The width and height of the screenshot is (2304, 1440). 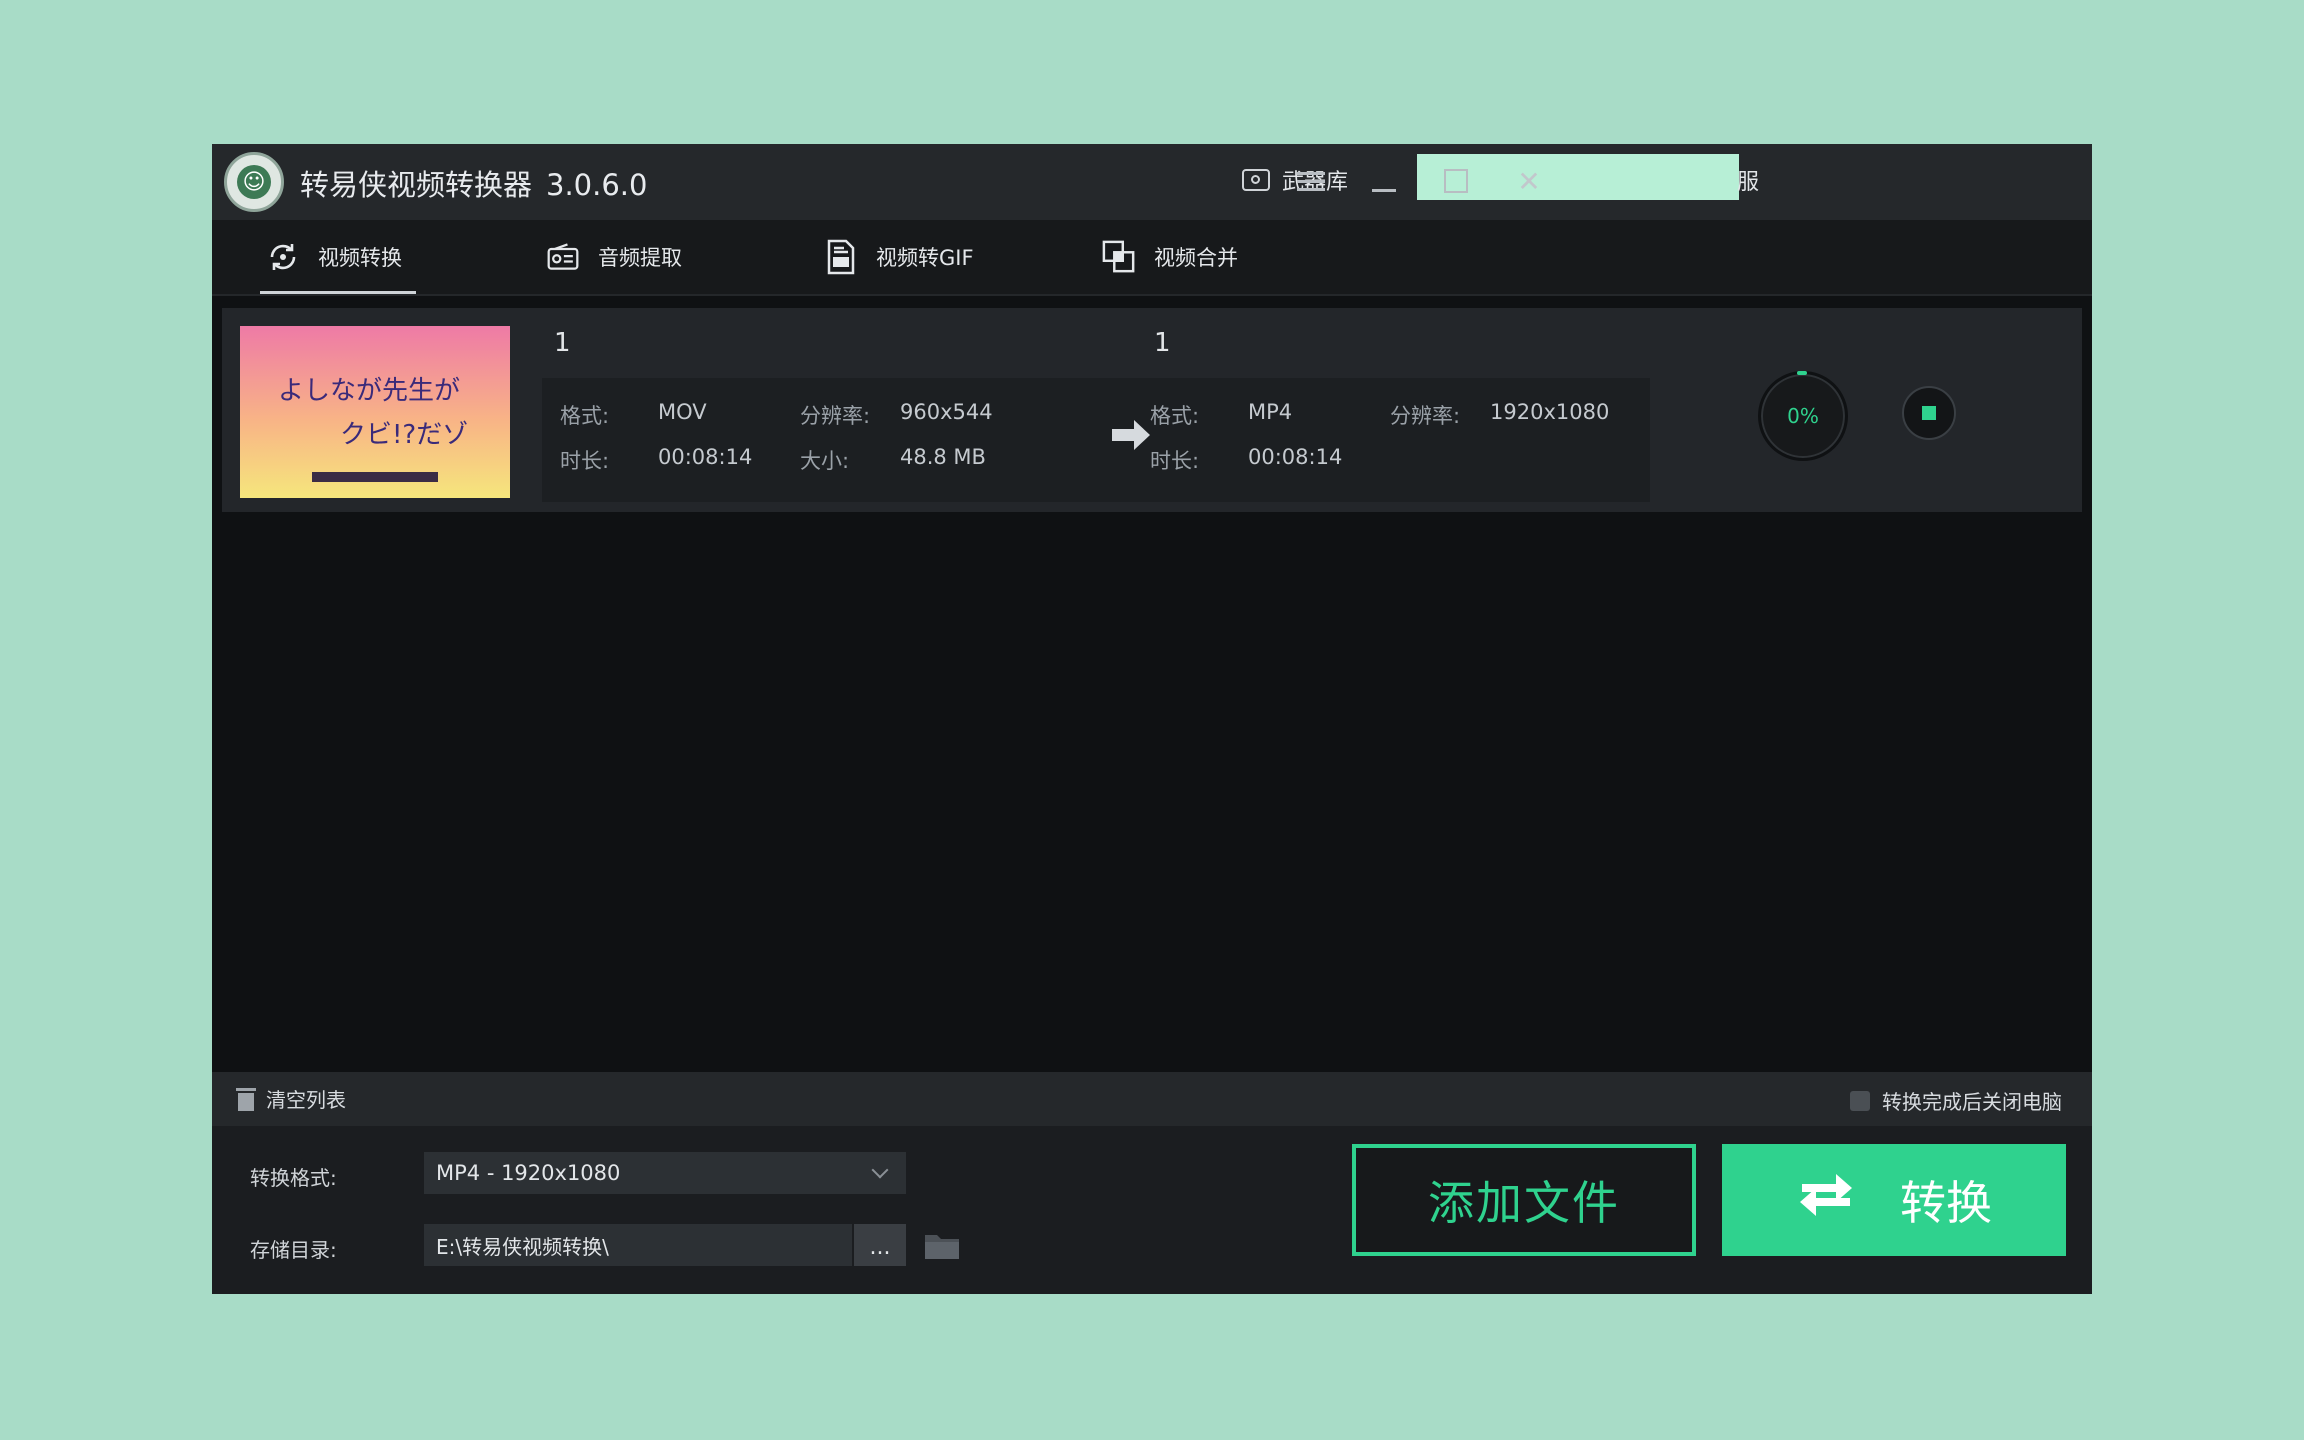 What do you see at coordinates (638, 1245) in the screenshot?
I see `output-dir-field: E:\转易侠视频转换\` at bounding box center [638, 1245].